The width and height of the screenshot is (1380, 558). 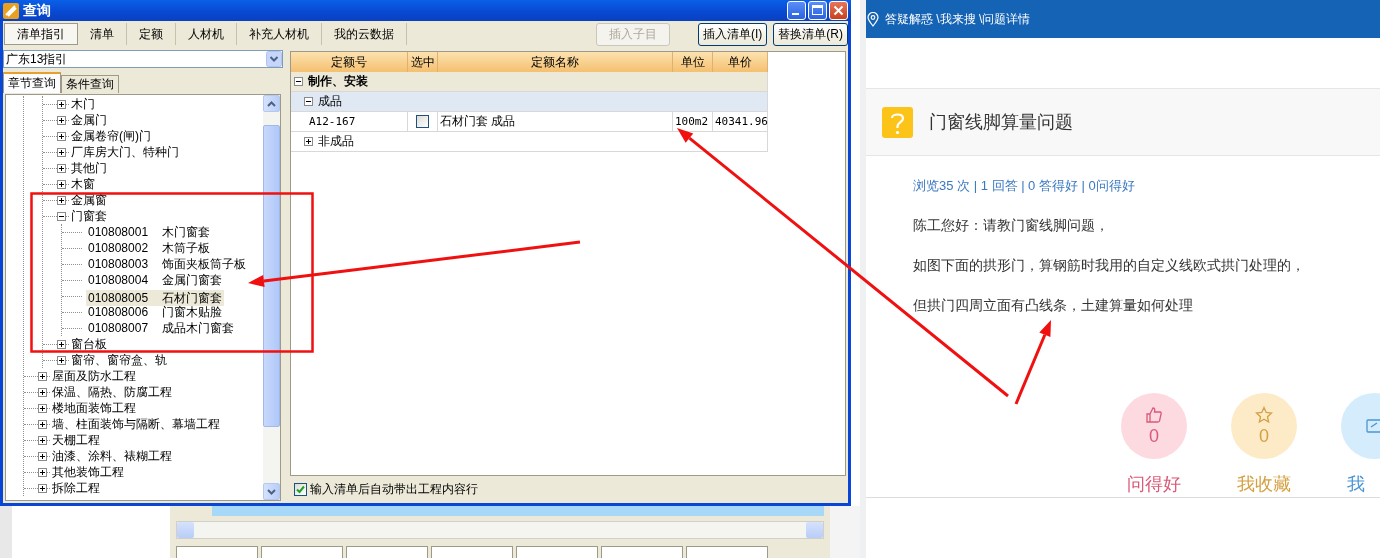 I want to click on dropdown: 广东13指引, so click(x=143, y=59).